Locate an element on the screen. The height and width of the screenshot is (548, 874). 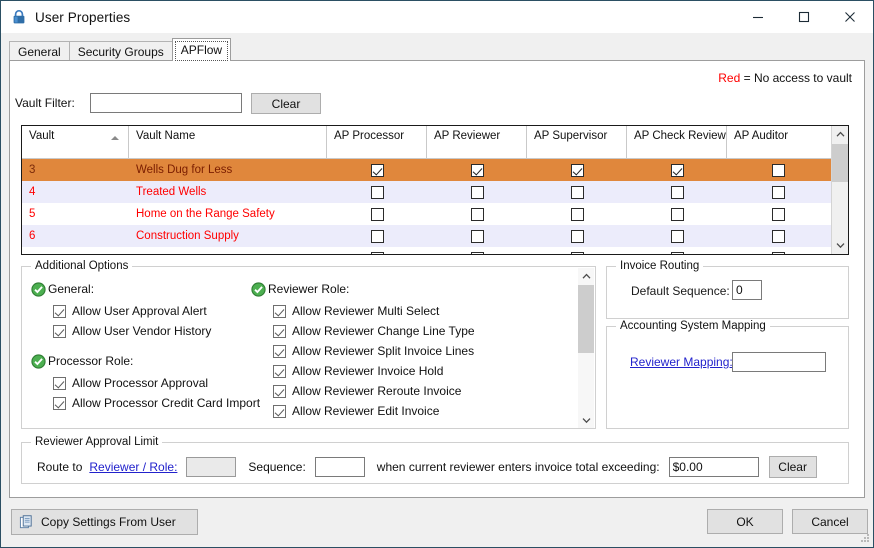
additional-options-scrollbar-thumb is located at coordinates (586, 319).